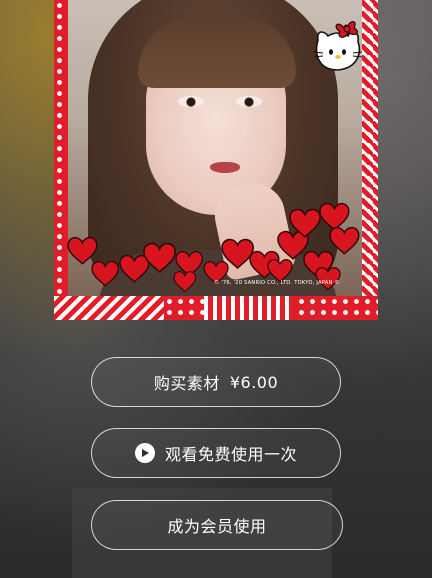 The image size is (432, 578). What do you see at coordinates (370, 160) in the screenshot?
I see `frame-right-striped-border` at bounding box center [370, 160].